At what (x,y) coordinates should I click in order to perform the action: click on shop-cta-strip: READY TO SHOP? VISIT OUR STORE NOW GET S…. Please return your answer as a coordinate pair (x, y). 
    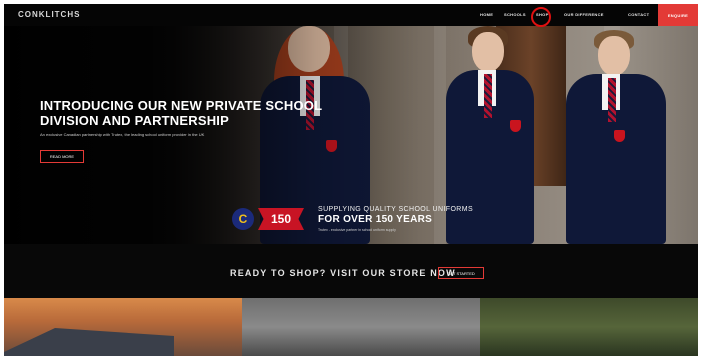
    Looking at the image, I should click on (351, 271).